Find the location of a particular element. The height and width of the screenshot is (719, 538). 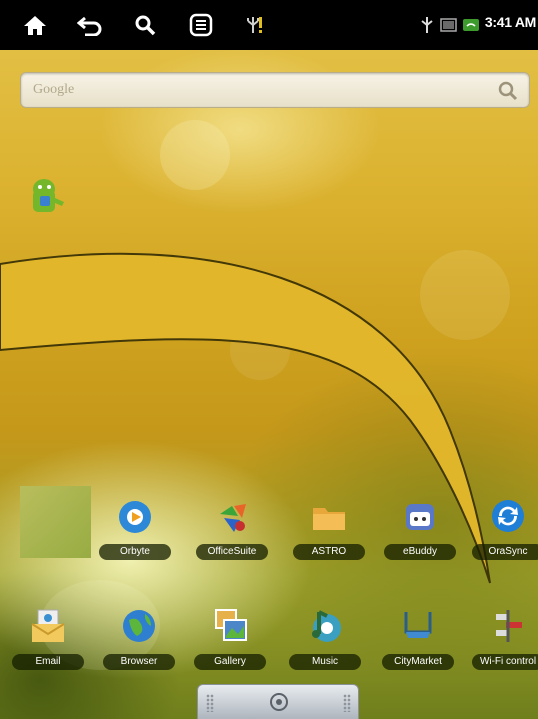

app-astro: ASTRO is located at coordinates (329, 541).